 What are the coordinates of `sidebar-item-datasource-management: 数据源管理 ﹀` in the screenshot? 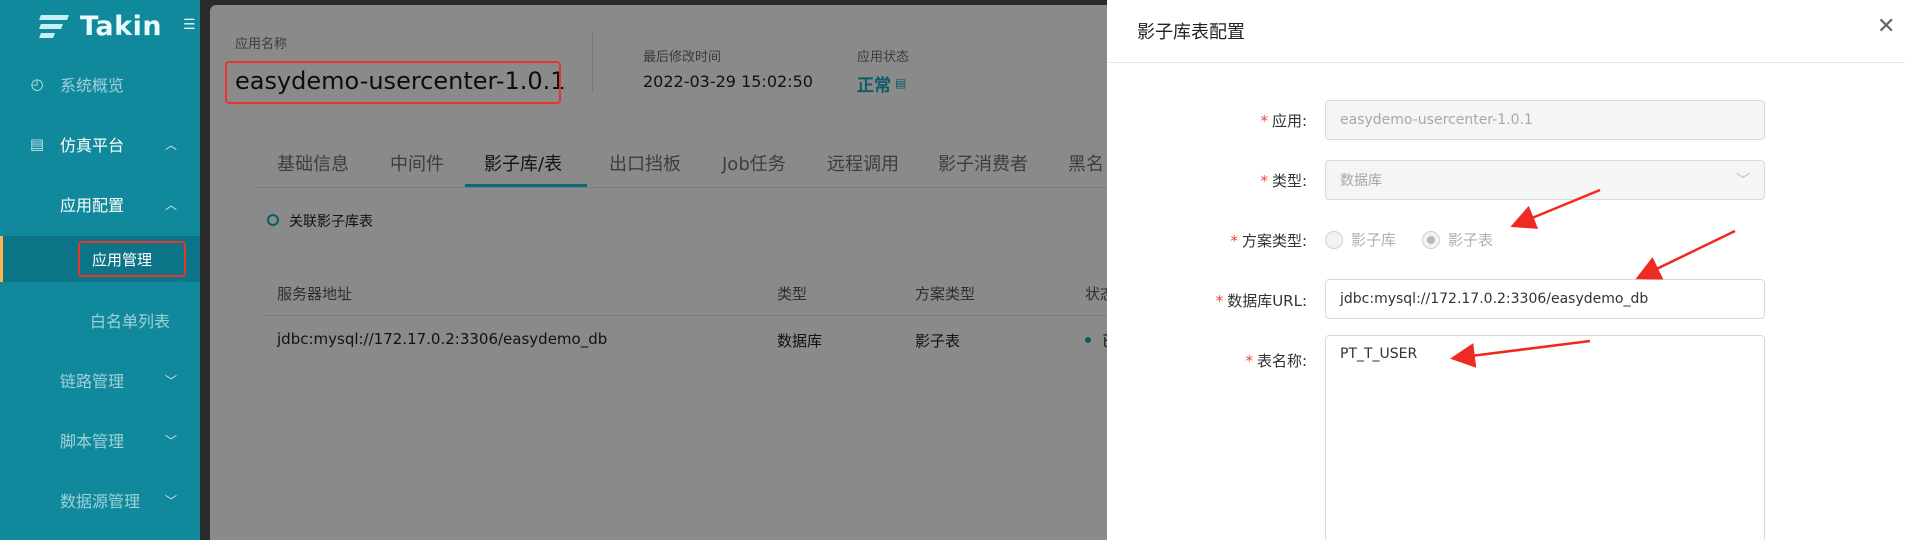 It's located at (100, 500).